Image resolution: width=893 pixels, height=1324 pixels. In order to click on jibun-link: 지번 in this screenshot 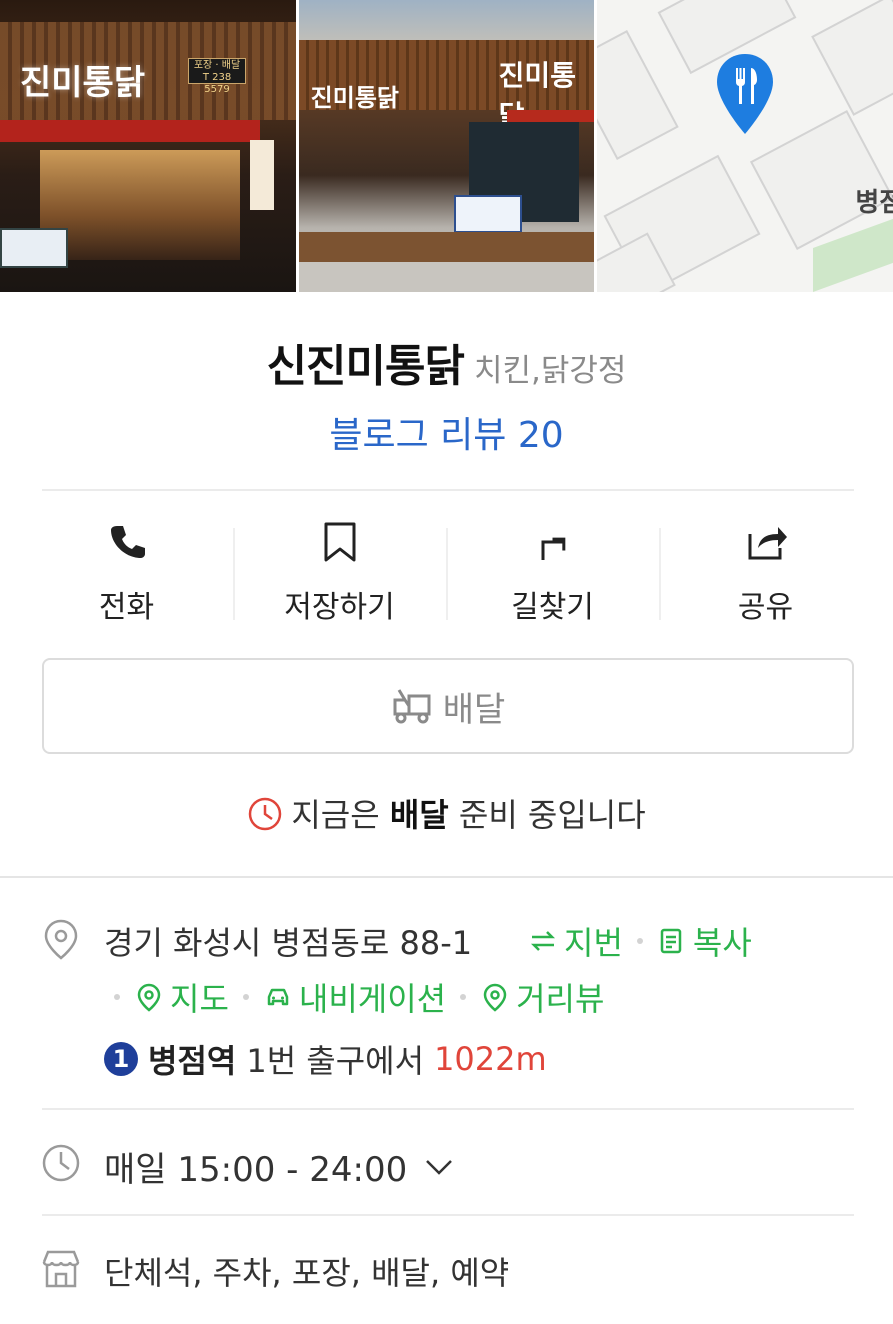, I will do `click(575, 941)`.